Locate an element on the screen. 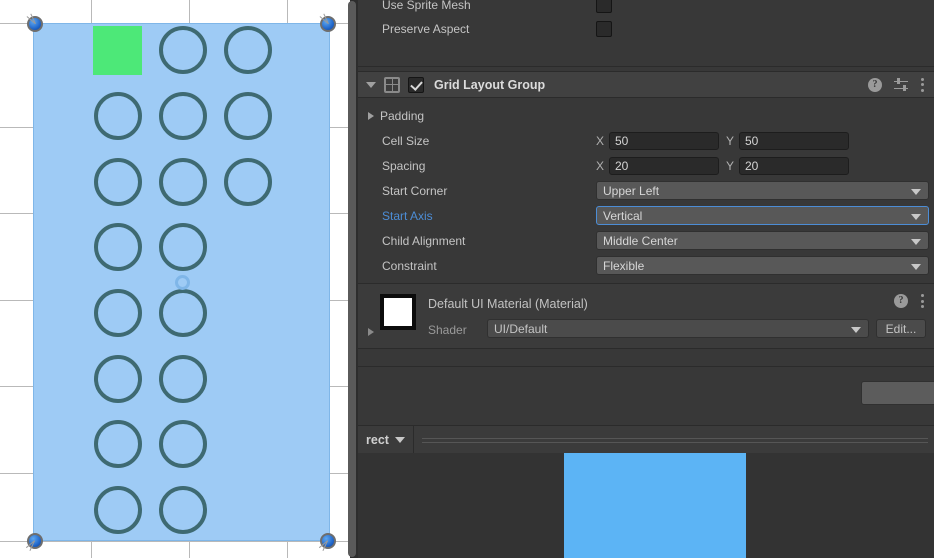  preview-object-selector: rect is located at coordinates (386, 440).